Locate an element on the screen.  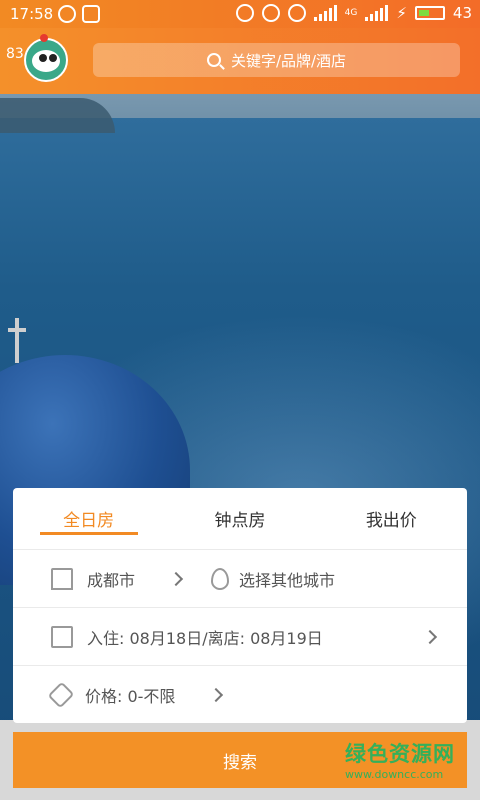
signal-icon is located at coordinates (325, 13).